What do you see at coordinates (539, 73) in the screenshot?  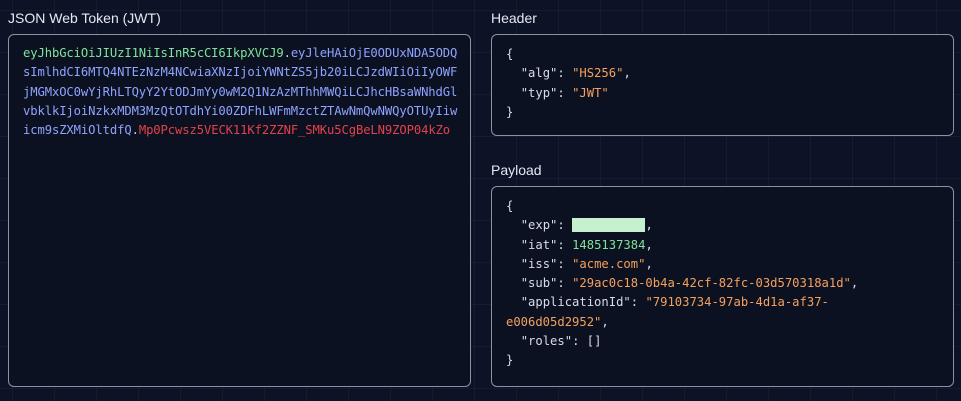 I see `json-key-alg: "alg"` at bounding box center [539, 73].